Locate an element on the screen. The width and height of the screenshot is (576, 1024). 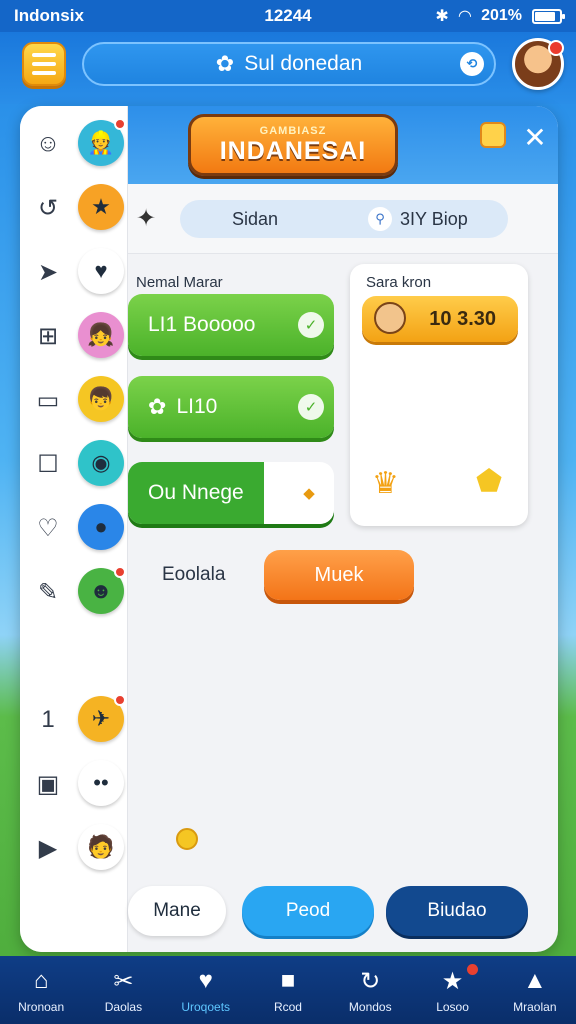
smiley-icon: ☺ is located at coordinates (48, 144).